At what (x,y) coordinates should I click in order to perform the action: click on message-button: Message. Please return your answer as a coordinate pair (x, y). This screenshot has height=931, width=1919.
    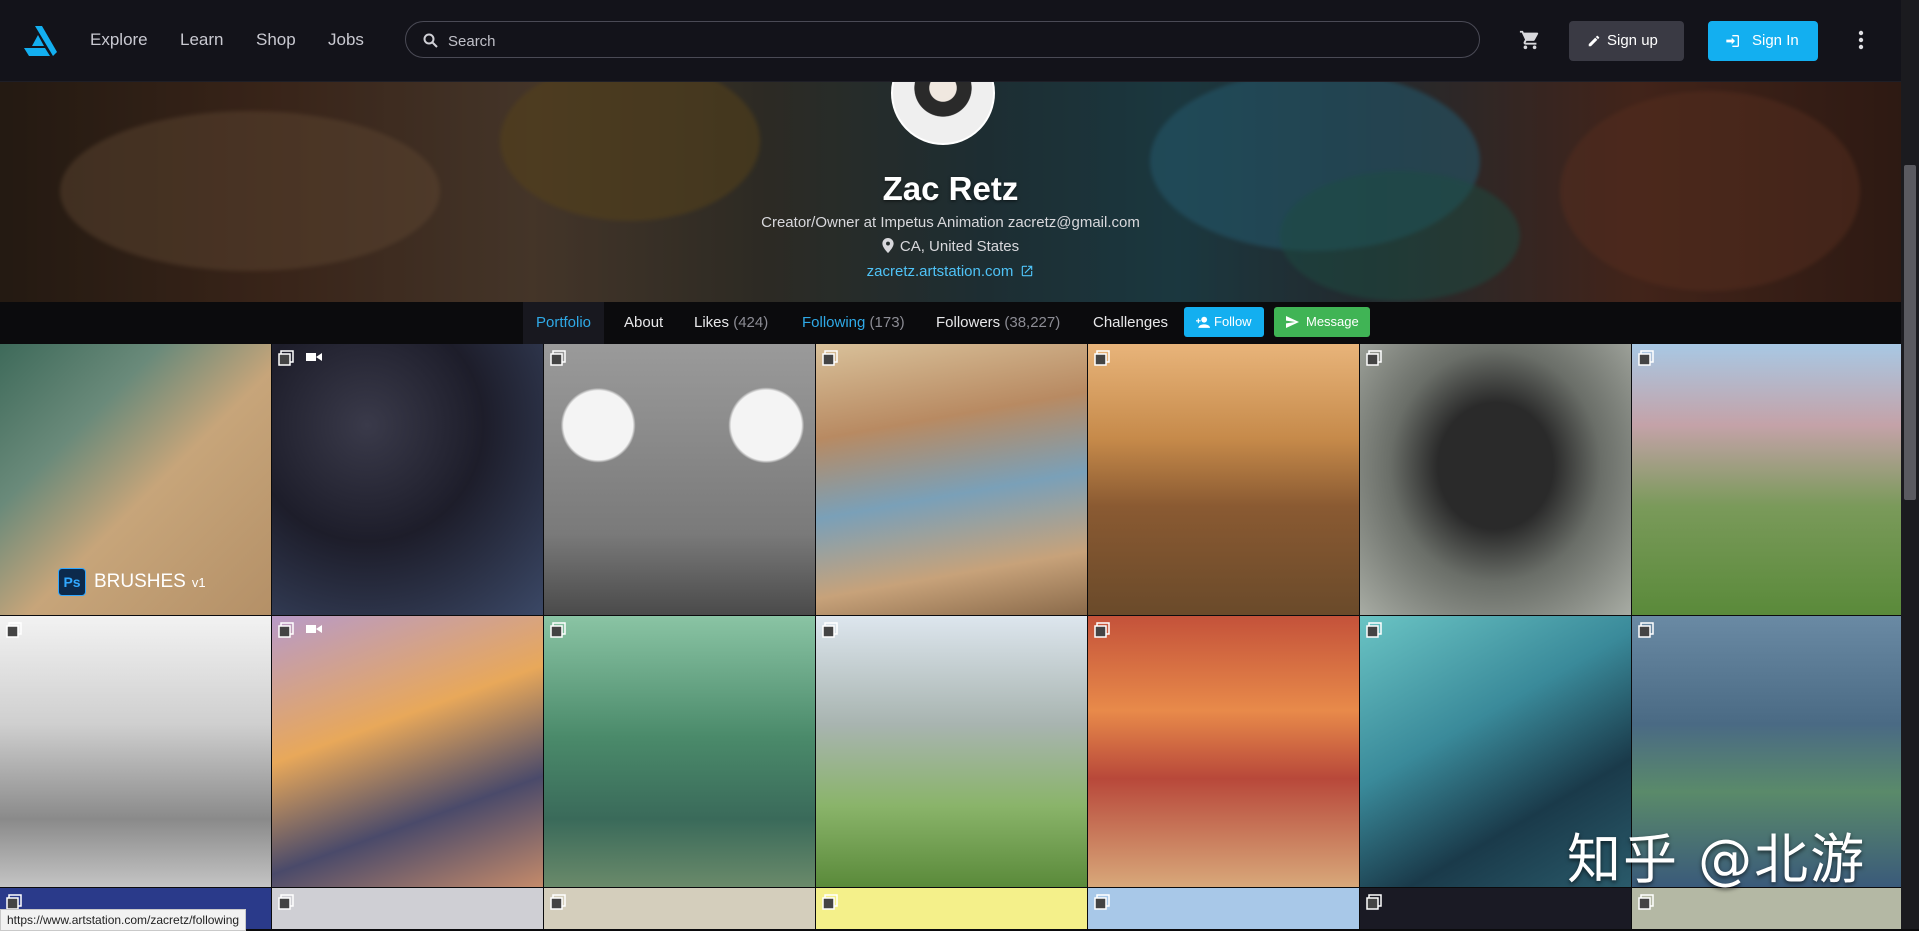
    Looking at the image, I should click on (1322, 322).